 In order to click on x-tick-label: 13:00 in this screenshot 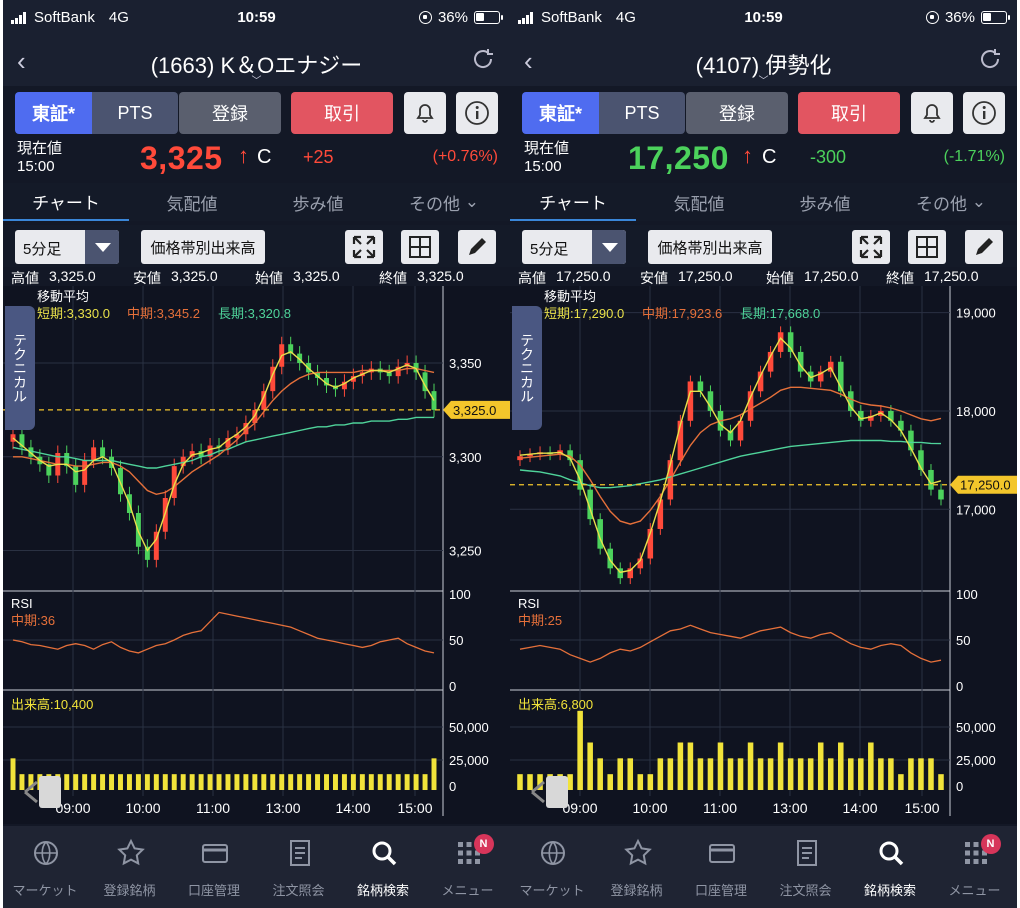, I will do `click(282, 808)`.